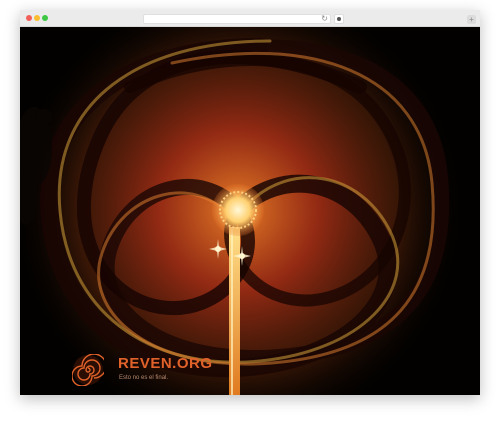 This screenshot has height=423, width=500. Describe the element at coordinates (471, 19) in the screenshot. I see `new-tab-button: +` at that location.